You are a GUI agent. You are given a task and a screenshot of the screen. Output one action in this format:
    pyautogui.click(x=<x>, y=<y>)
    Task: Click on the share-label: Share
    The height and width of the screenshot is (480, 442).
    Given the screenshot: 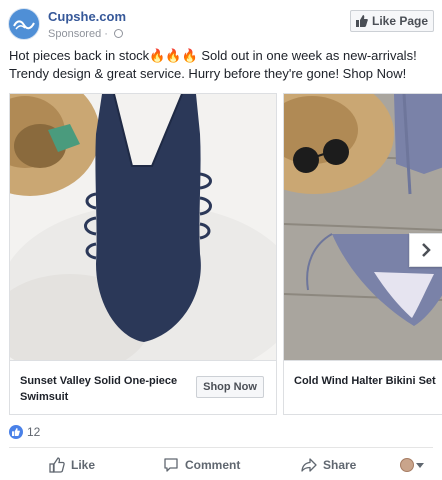 What is the action you would take?
    pyautogui.click(x=340, y=465)
    